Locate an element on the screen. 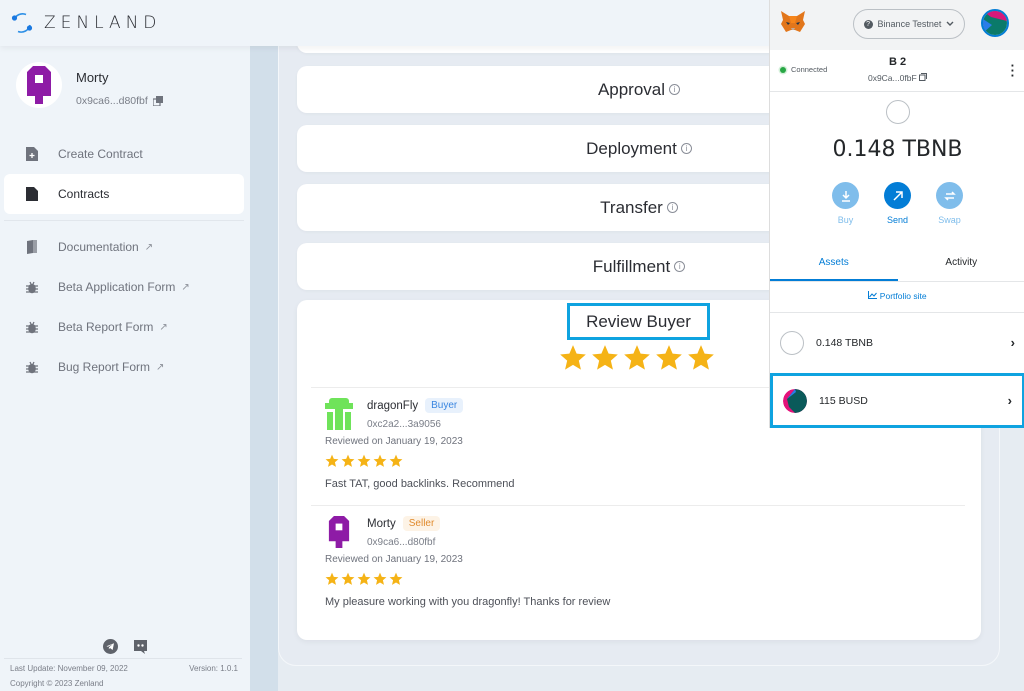  discord-icon is located at coordinates (140, 646).